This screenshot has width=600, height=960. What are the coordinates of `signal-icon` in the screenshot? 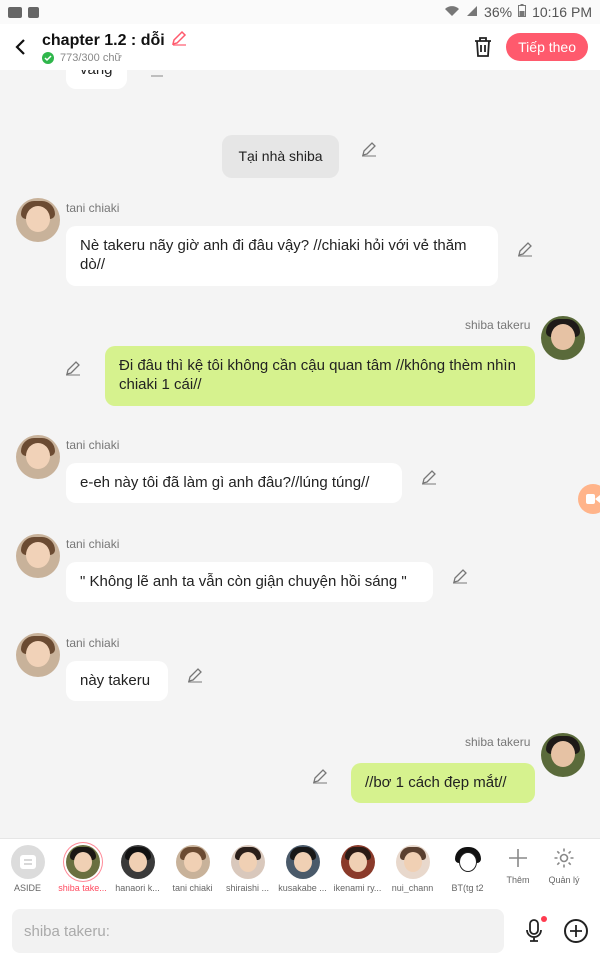 It's located at (472, 12).